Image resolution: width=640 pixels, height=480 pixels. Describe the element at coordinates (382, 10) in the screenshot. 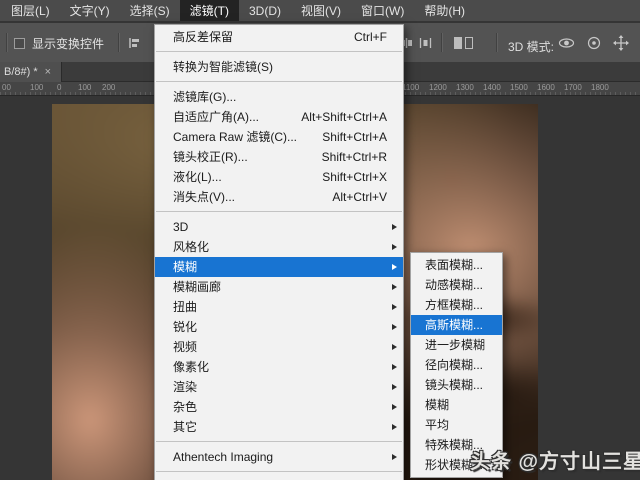

I see `menubar-item-7: 窗口(W)` at that location.